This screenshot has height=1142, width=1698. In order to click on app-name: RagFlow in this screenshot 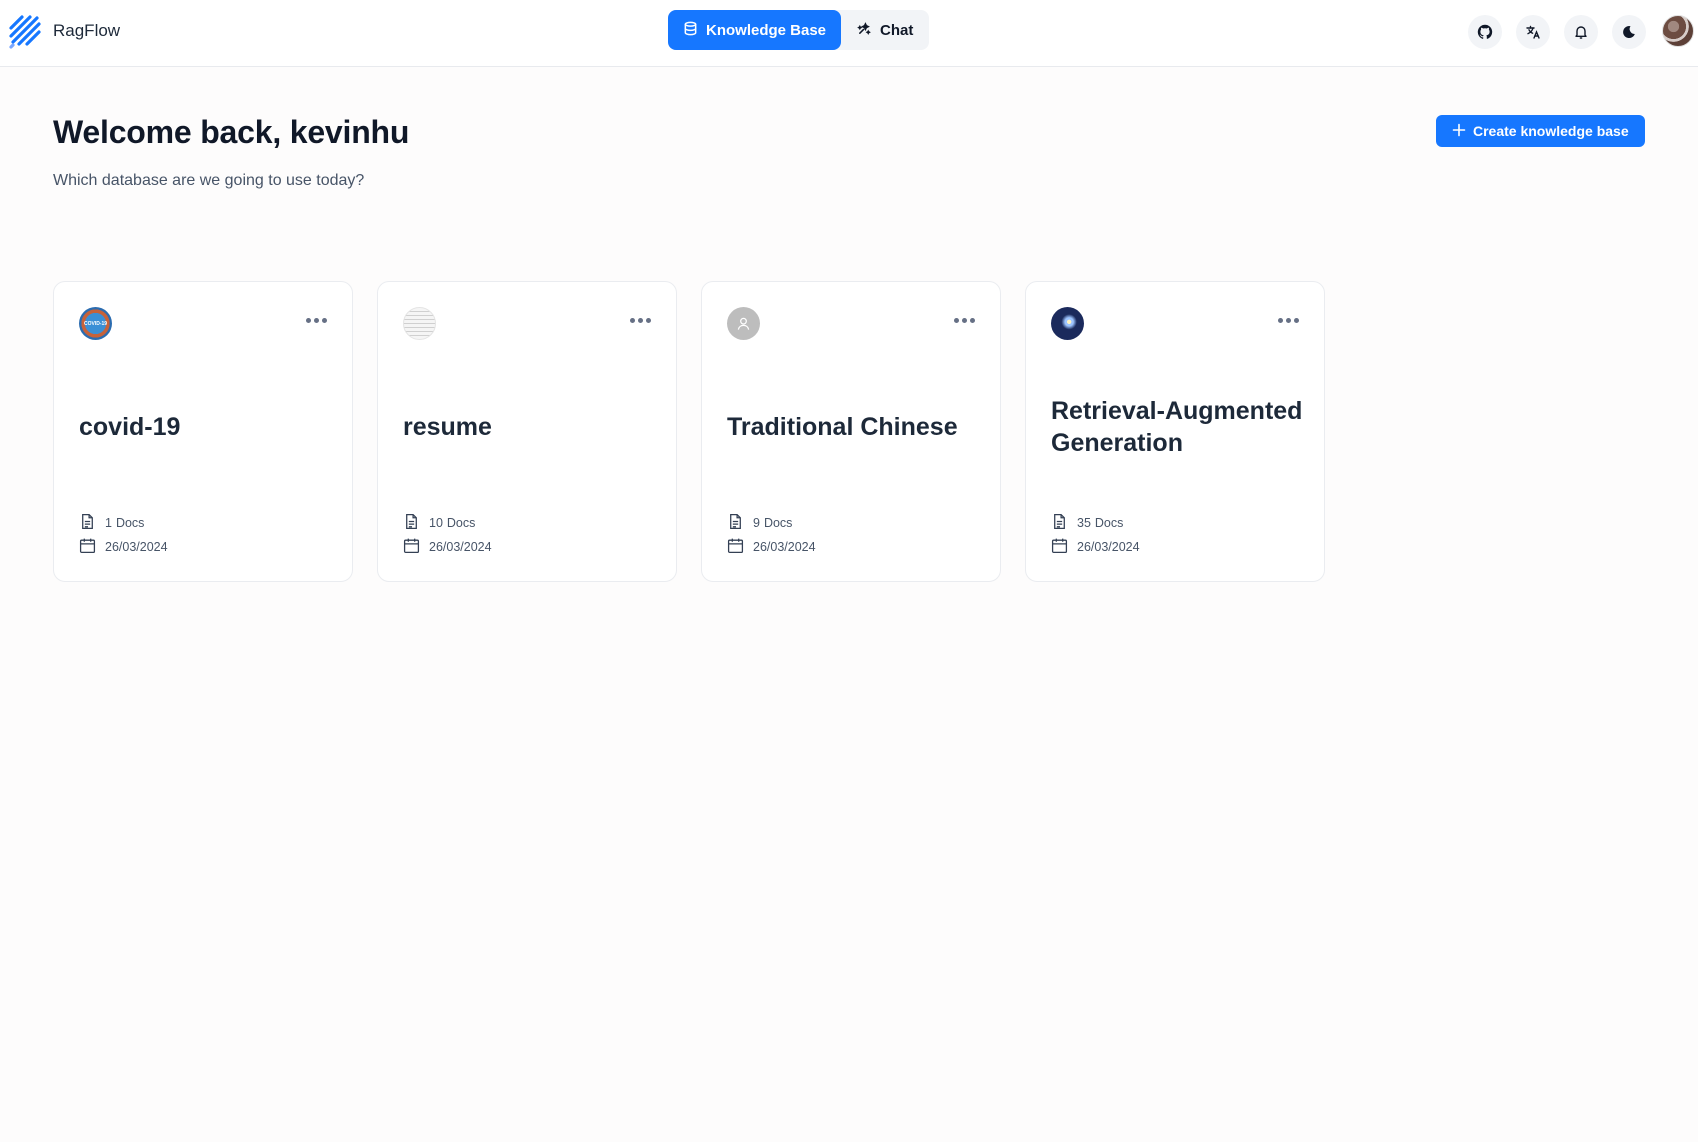, I will do `click(87, 30)`.